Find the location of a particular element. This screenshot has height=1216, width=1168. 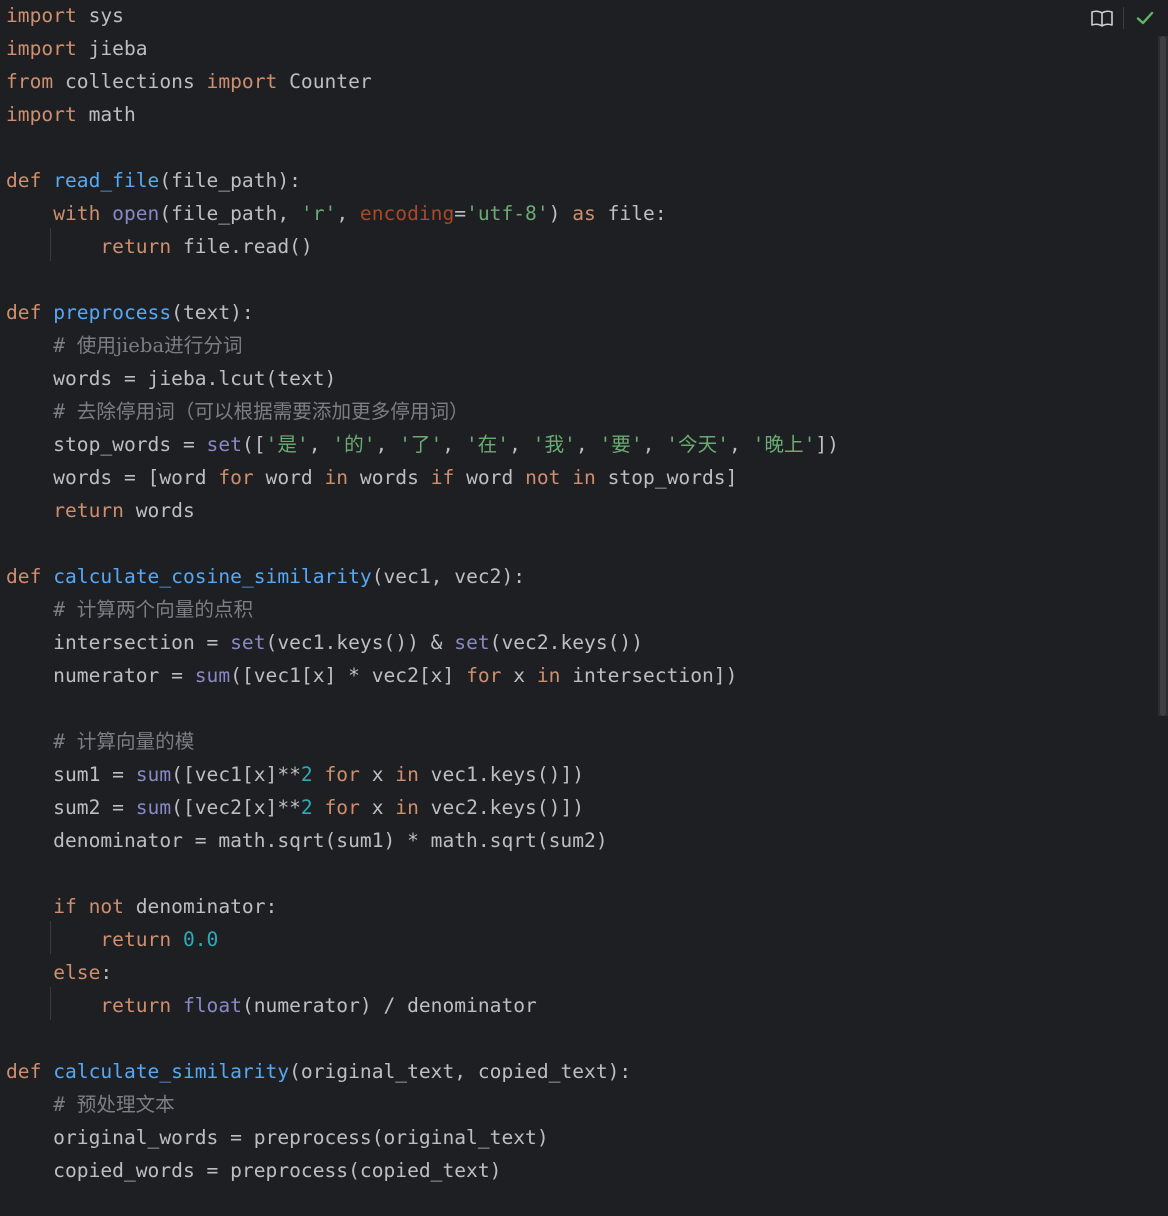

code-token: ([vec2[x]** is located at coordinates (236, 807).